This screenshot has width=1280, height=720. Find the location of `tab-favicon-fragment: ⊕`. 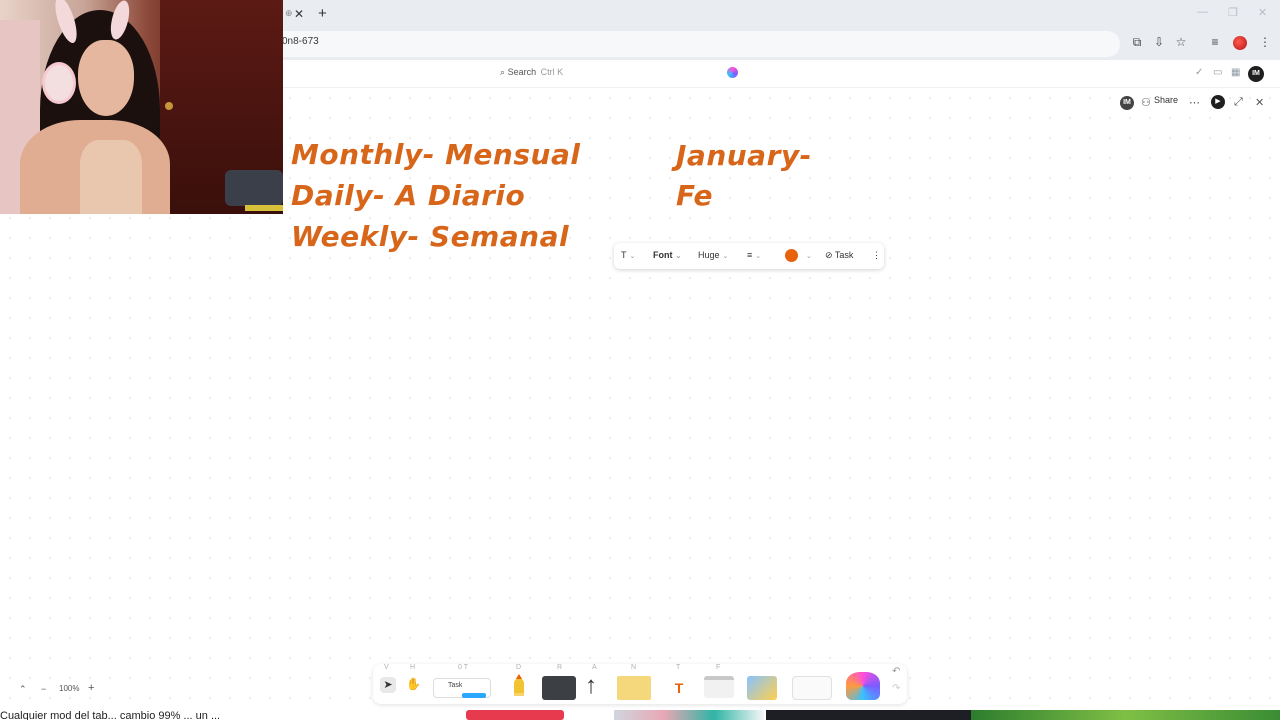

tab-favicon-fragment: ⊕ is located at coordinates (289, 13).